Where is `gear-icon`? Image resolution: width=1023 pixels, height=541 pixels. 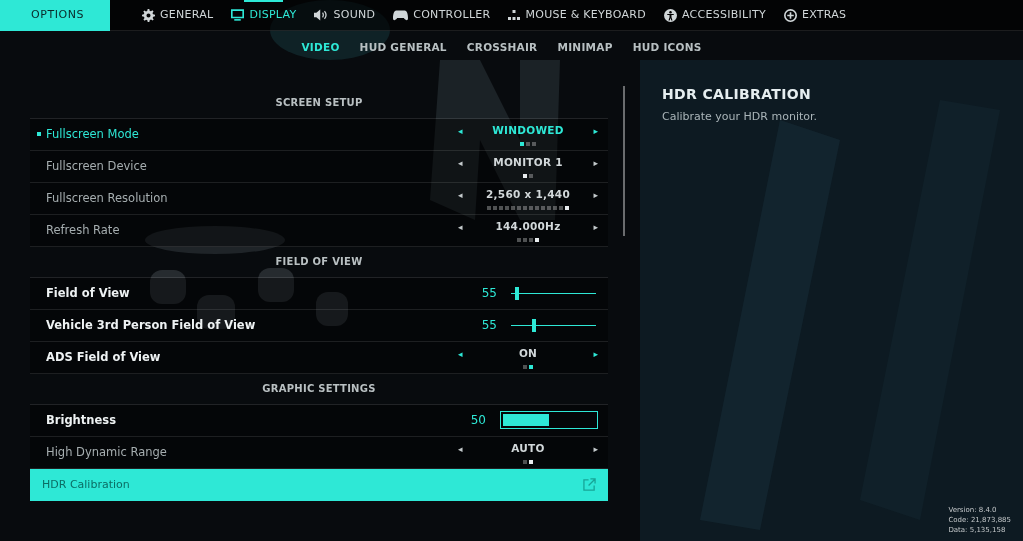
gear-icon is located at coordinates (148, 15).